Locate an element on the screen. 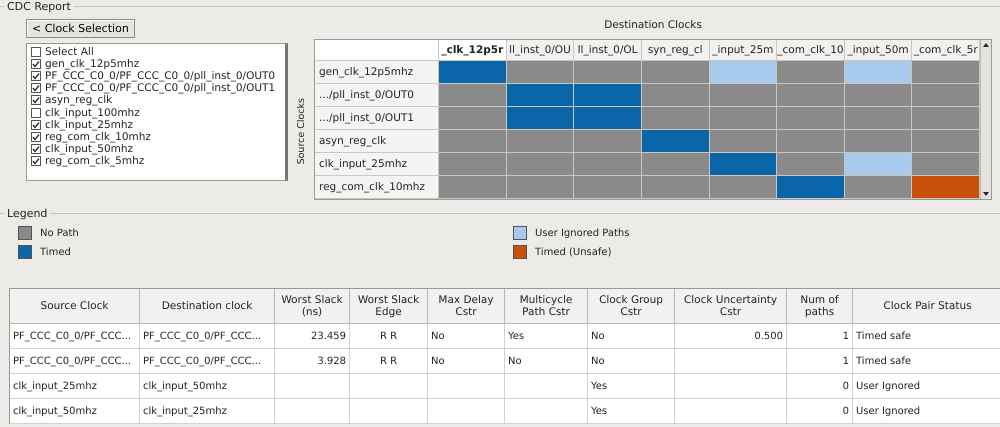 This screenshot has width=1000, height=427. column-header: Num of paths is located at coordinates (820, 306).